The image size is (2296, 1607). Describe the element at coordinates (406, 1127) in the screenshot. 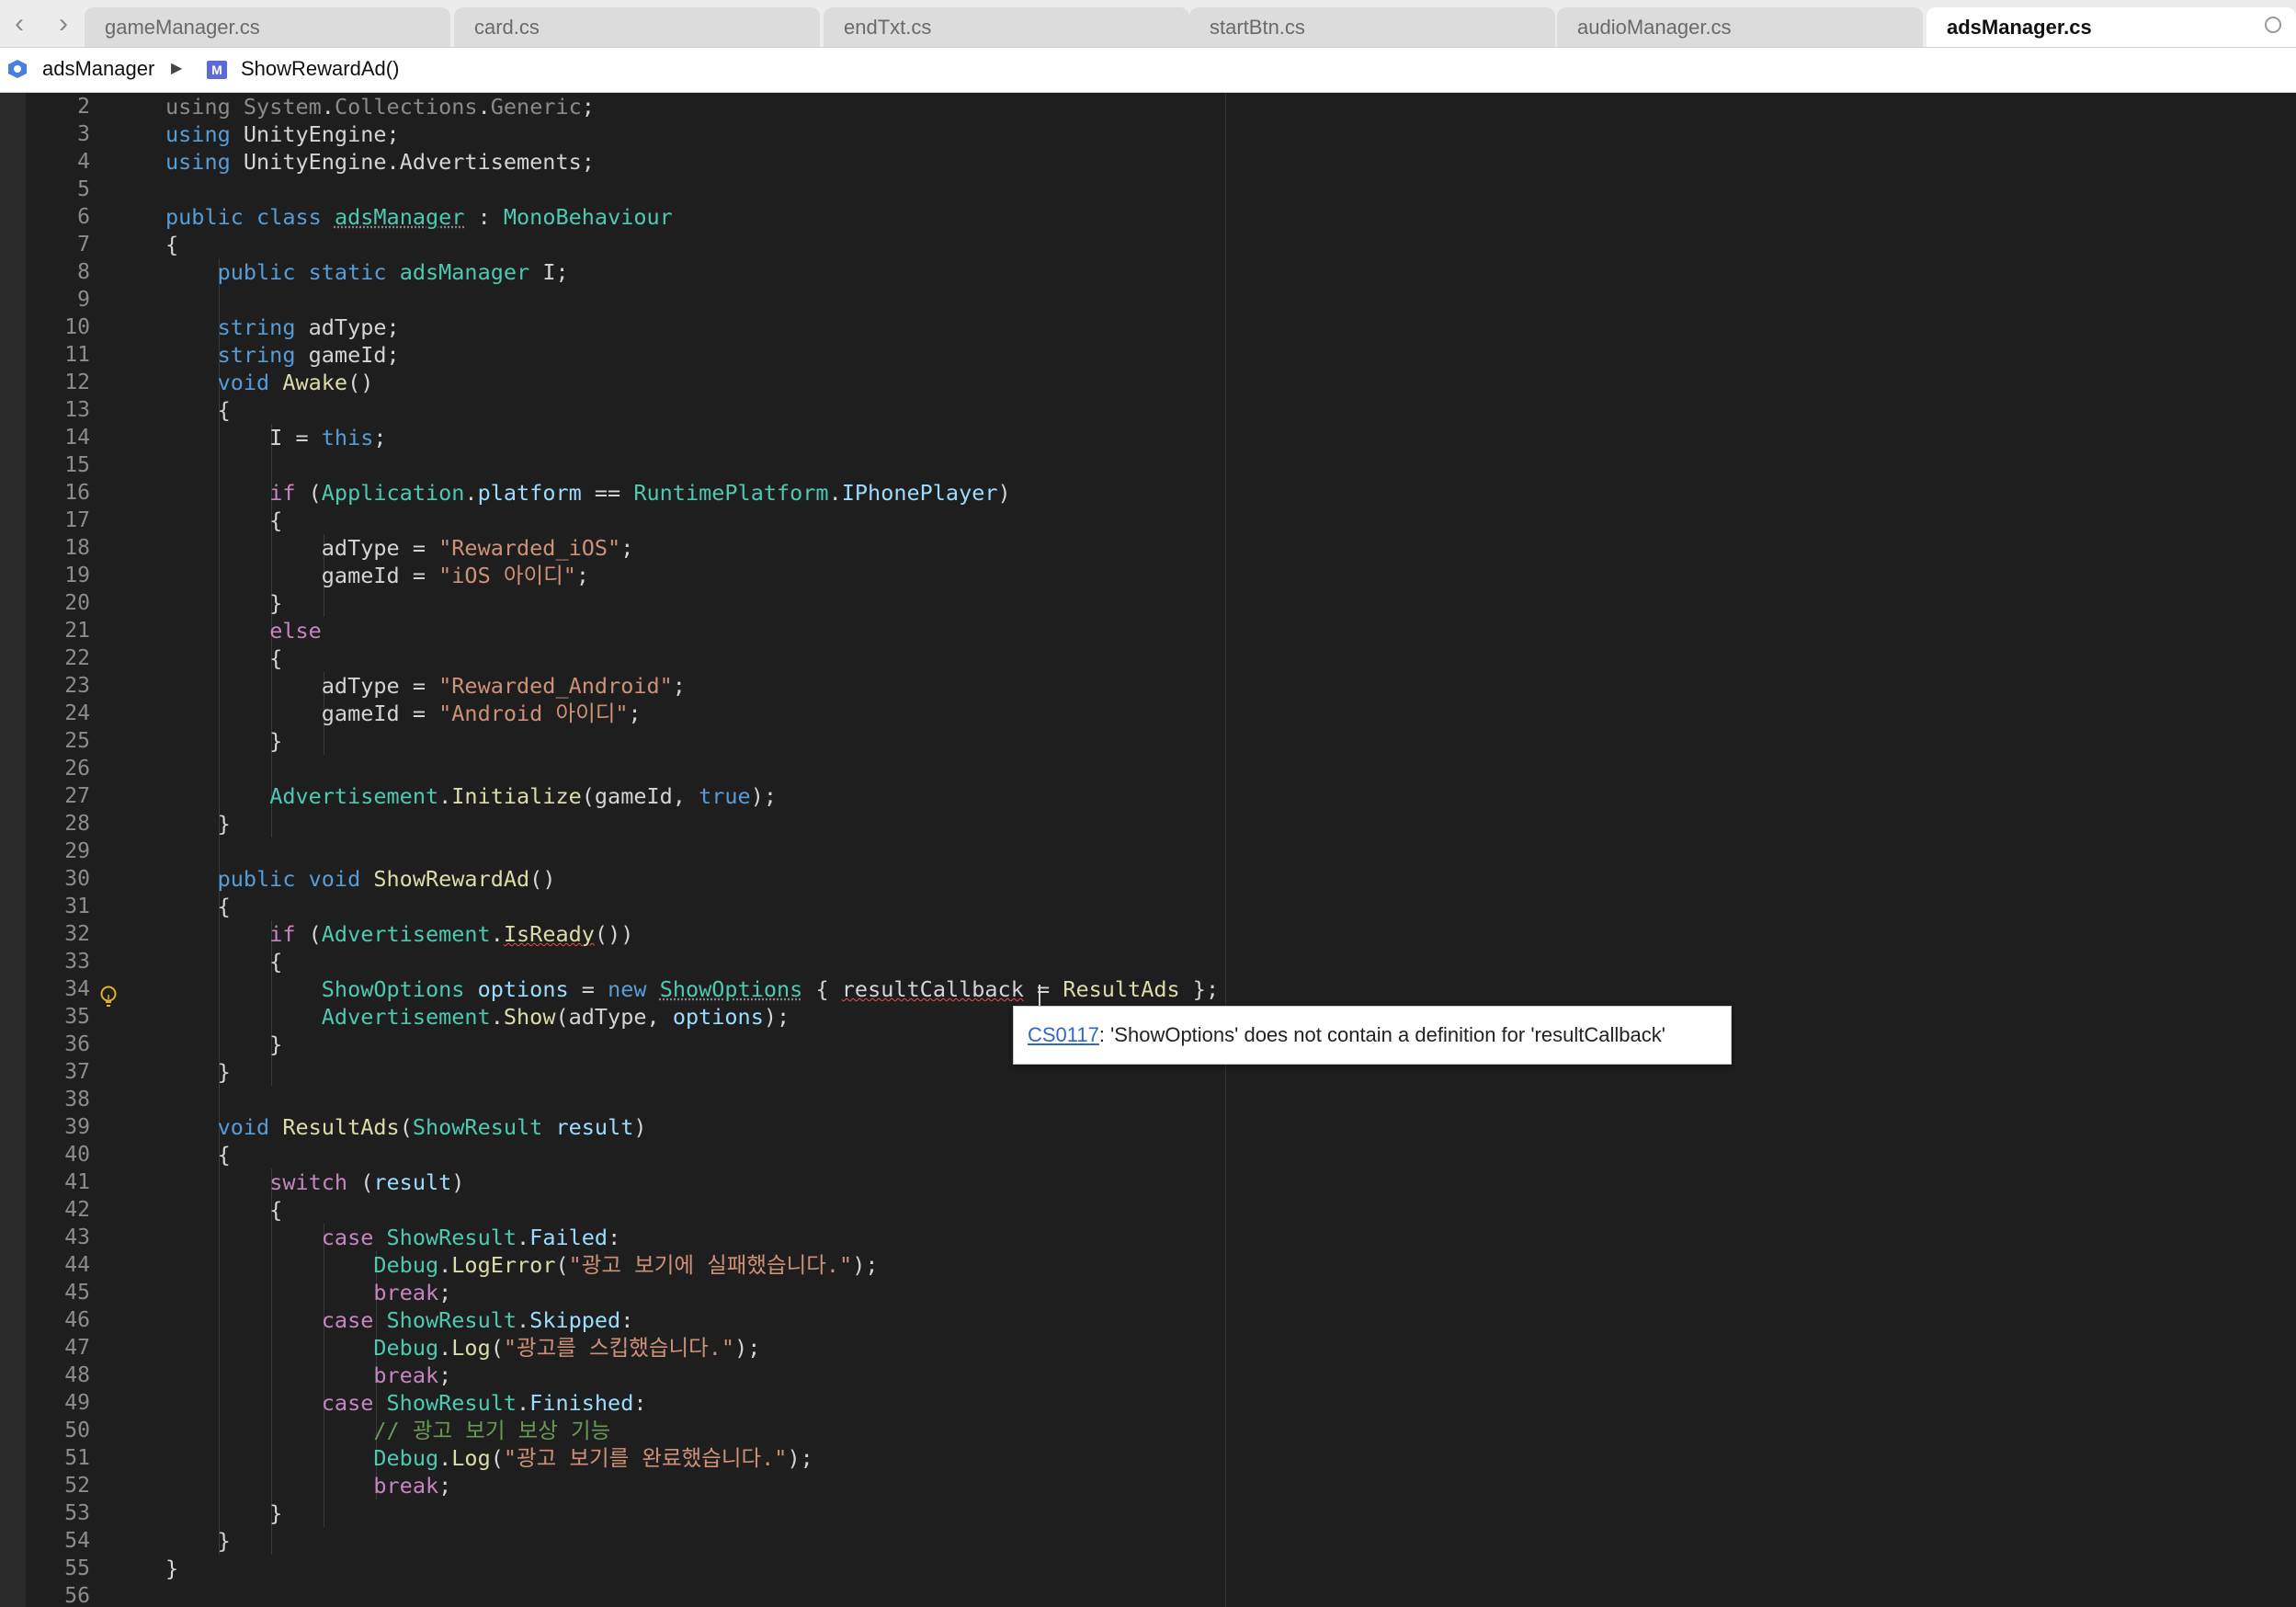

I see `code-text: void ResultAds(ShowResult result)` at that location.